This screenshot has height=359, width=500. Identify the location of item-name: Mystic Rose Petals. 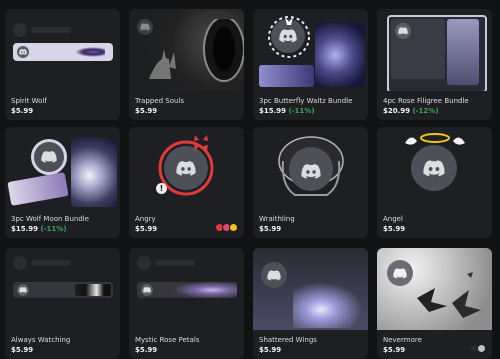
(167, 340).